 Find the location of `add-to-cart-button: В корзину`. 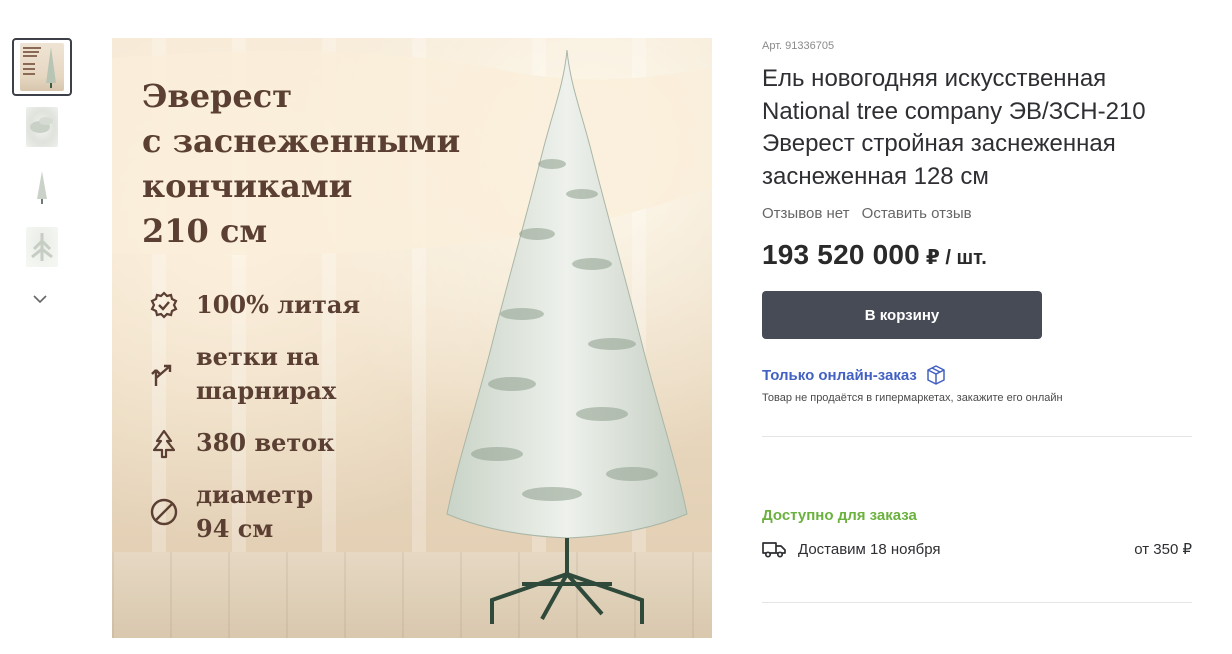

add-to-cart-button: В корзину is located at coordinates (902, 315).